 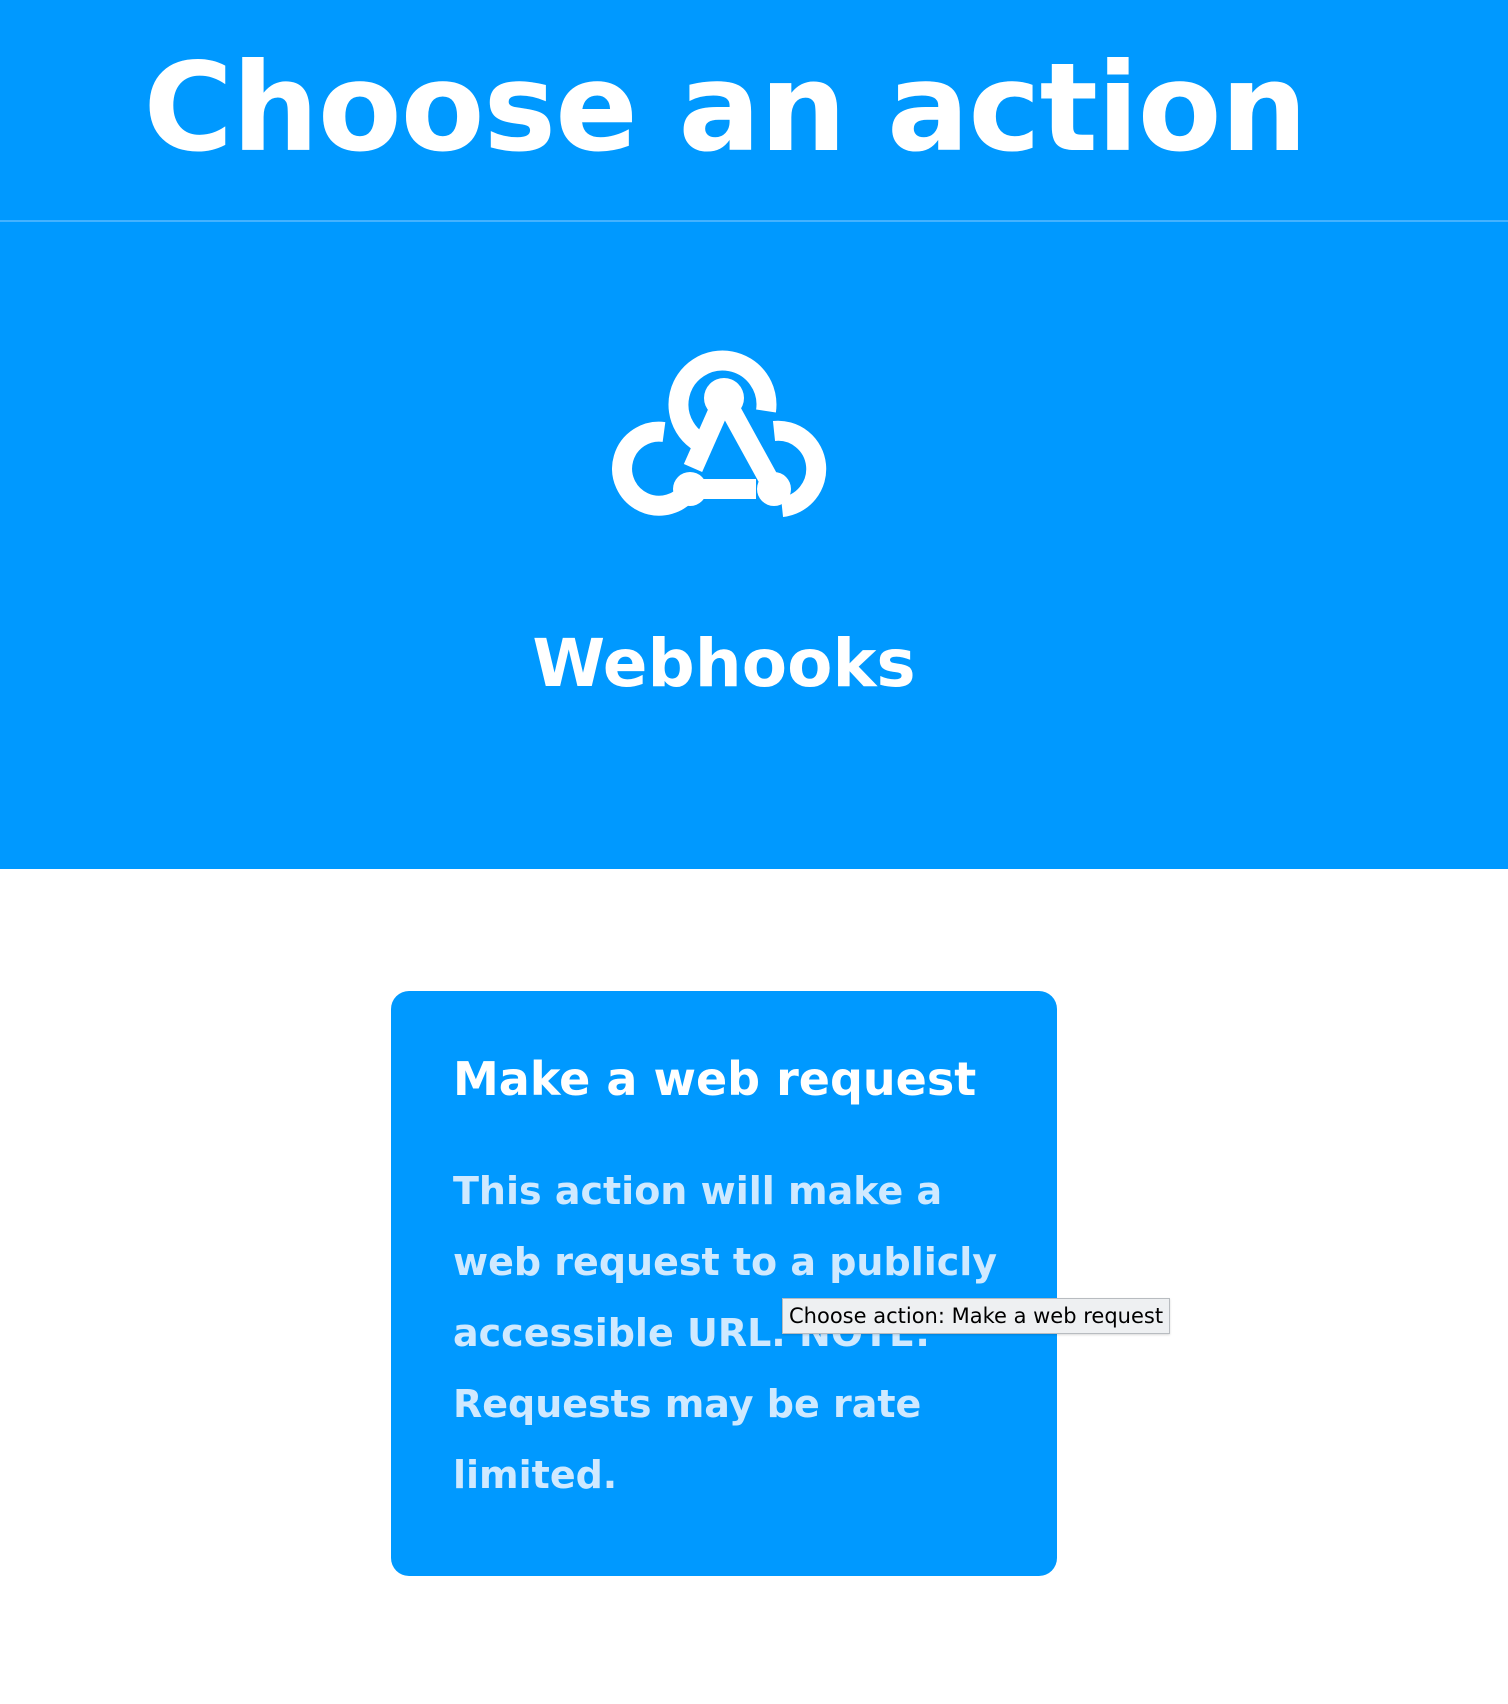 I want to click on page-header: Choose an action, so click(x=754, y=110).